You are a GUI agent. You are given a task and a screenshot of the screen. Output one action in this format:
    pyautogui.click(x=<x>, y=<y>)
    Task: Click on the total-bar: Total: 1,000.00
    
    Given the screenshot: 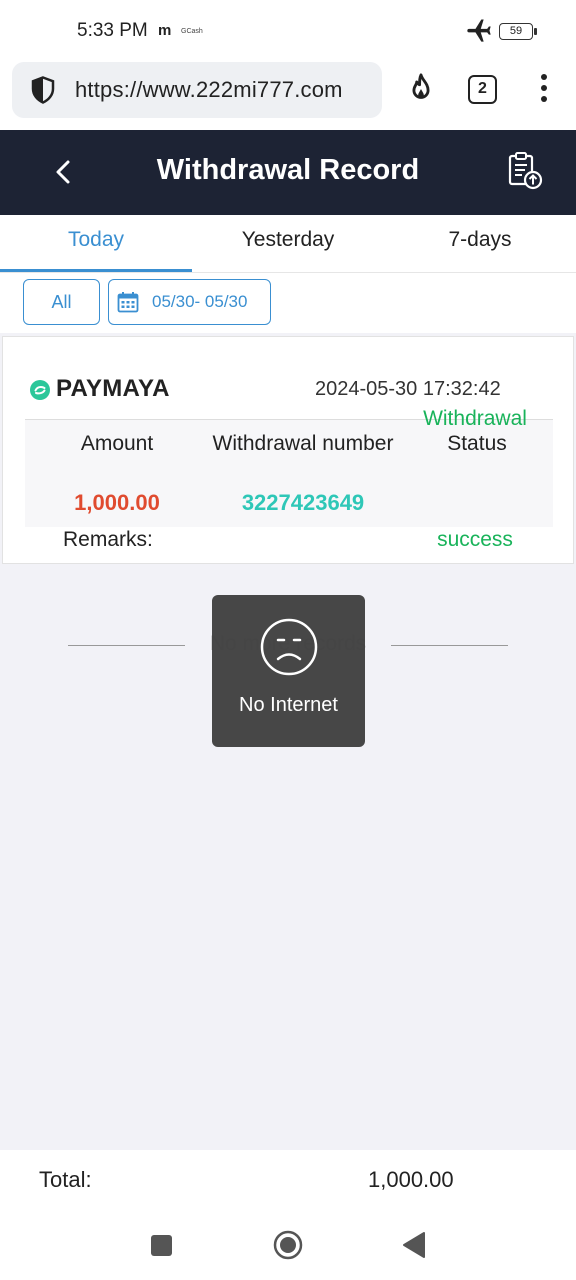 What is the action you would take?
    pyautogui.click(x=288, y=1180)
    